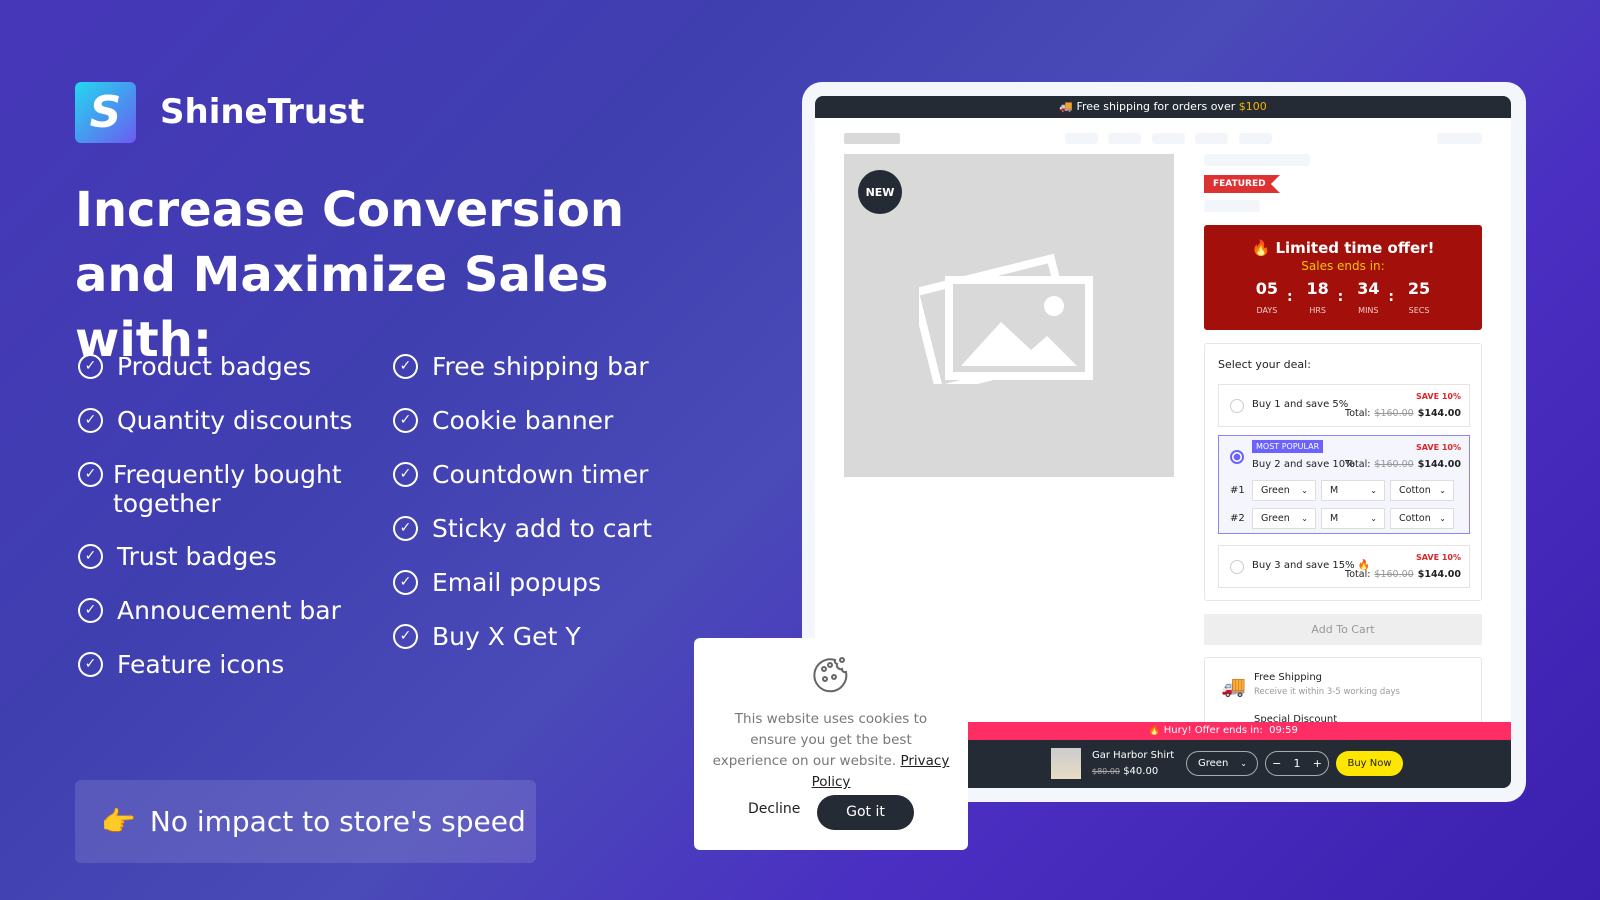  I want to click on feature-item: ✓ Product badges, so click(215, 379).